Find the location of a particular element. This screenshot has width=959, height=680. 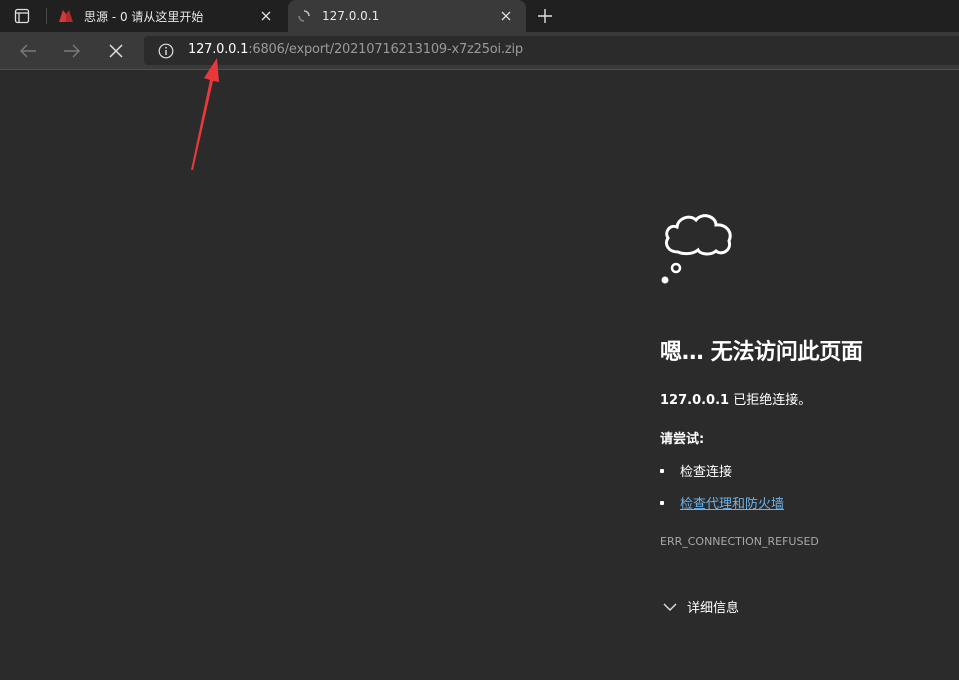

error-heading: 嗯… 无法访问此页面 is located at coordinates (761, 352).